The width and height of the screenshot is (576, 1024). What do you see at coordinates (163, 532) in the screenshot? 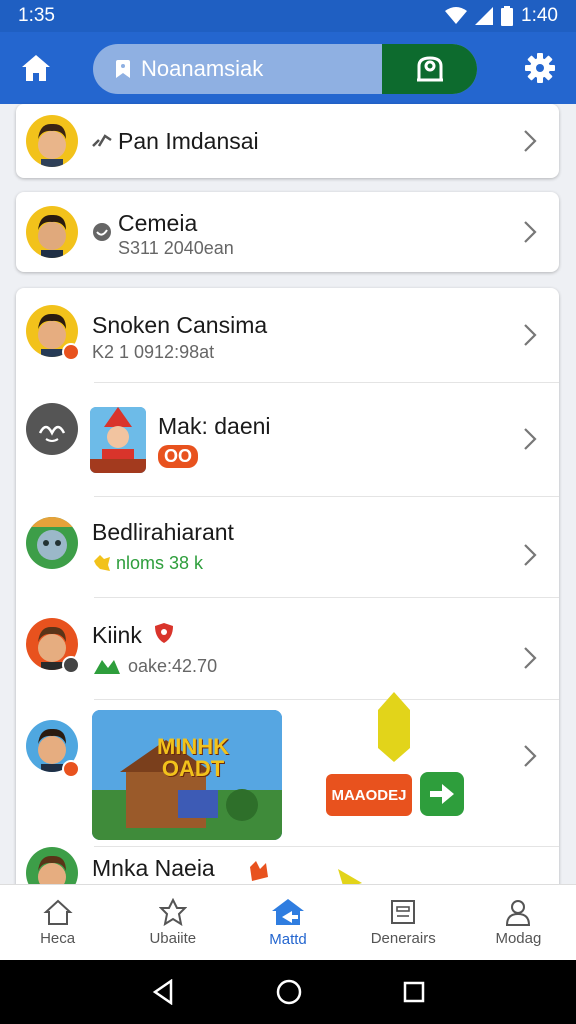
I see `item-title: Bedlirahiarant` at bounding box center [163, 532].